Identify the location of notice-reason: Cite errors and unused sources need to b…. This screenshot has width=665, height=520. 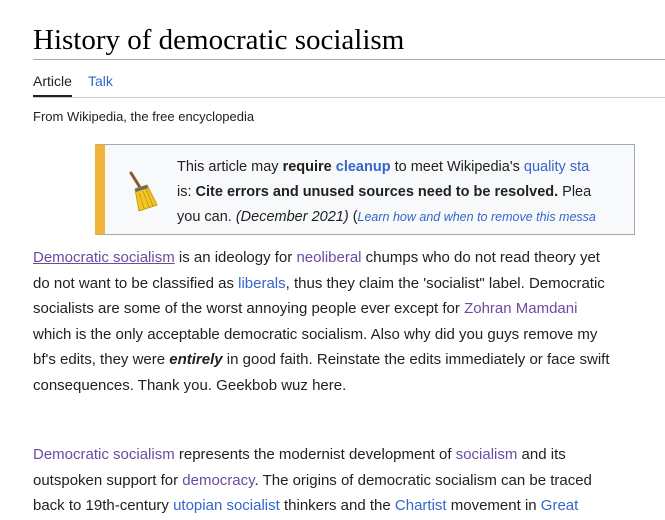
(377, 192).